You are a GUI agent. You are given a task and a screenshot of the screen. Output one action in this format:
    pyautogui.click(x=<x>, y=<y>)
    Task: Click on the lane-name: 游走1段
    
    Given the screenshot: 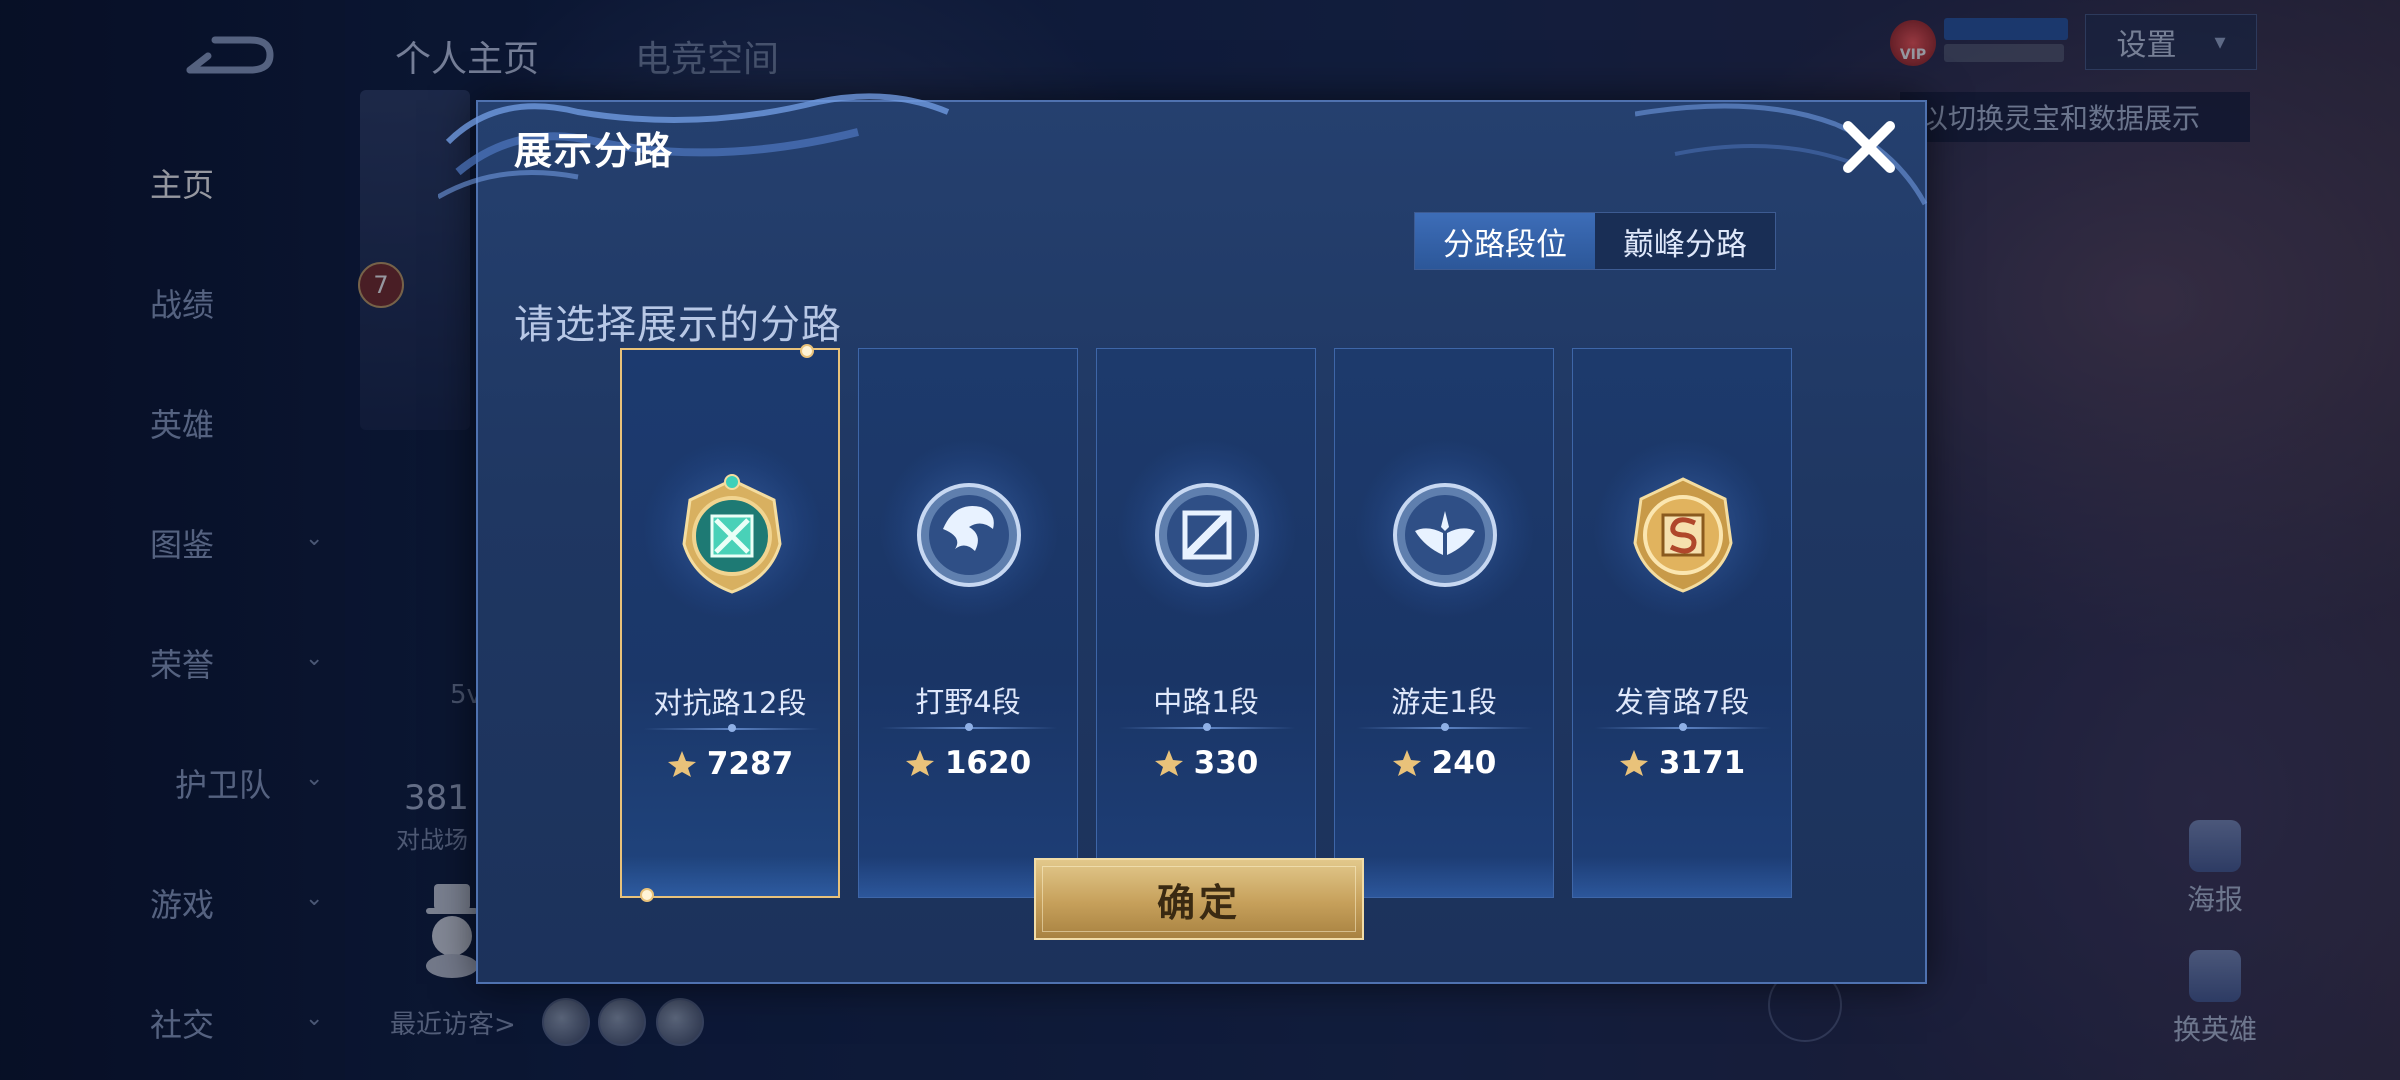 What is the action you would take?
    pyautogui.click(x=1444, y=702)
    